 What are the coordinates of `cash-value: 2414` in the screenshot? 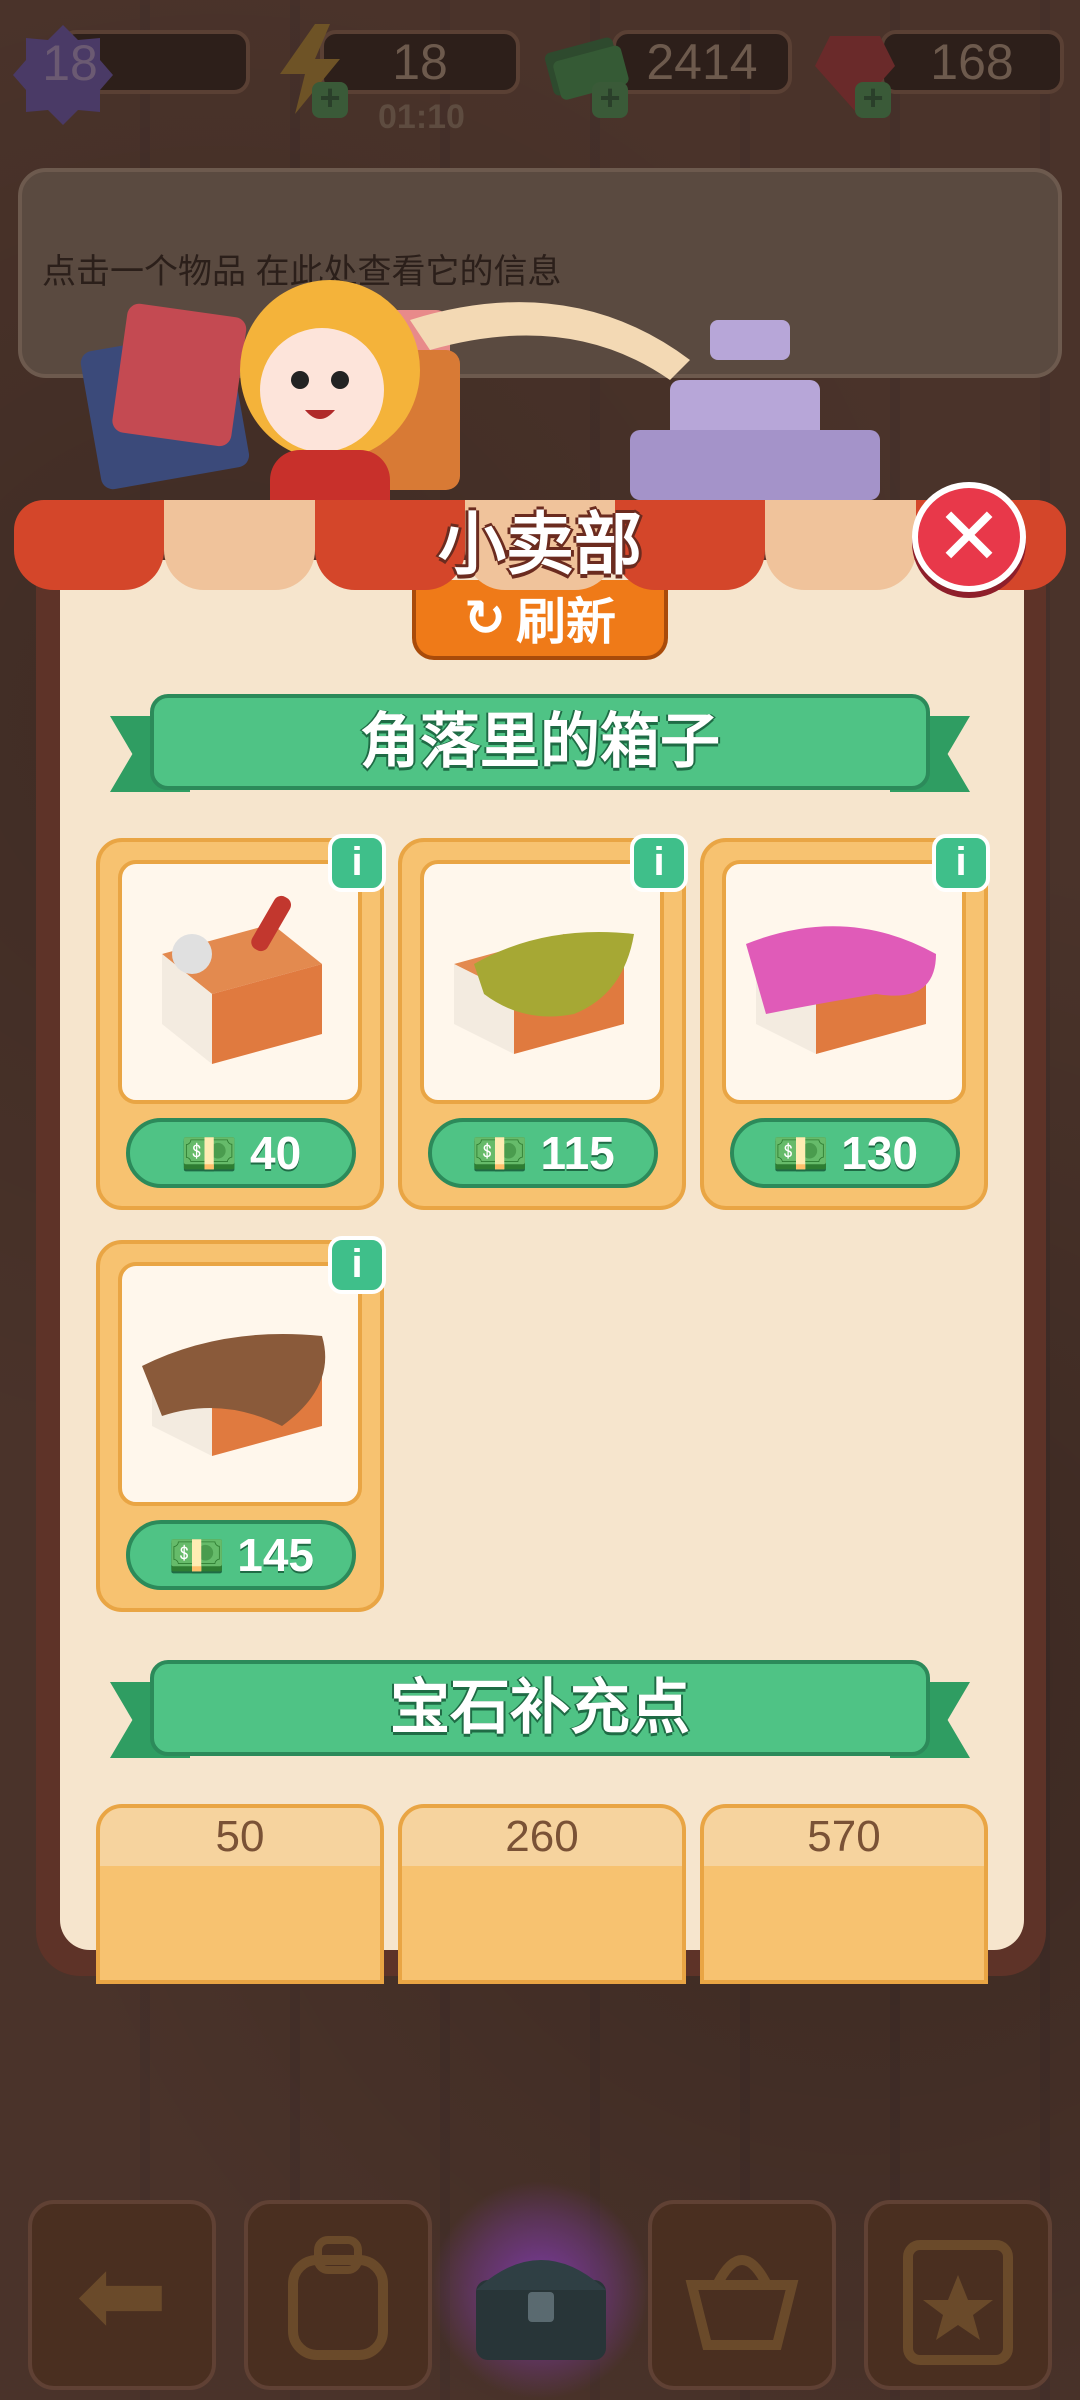 It's located at (702, 62).